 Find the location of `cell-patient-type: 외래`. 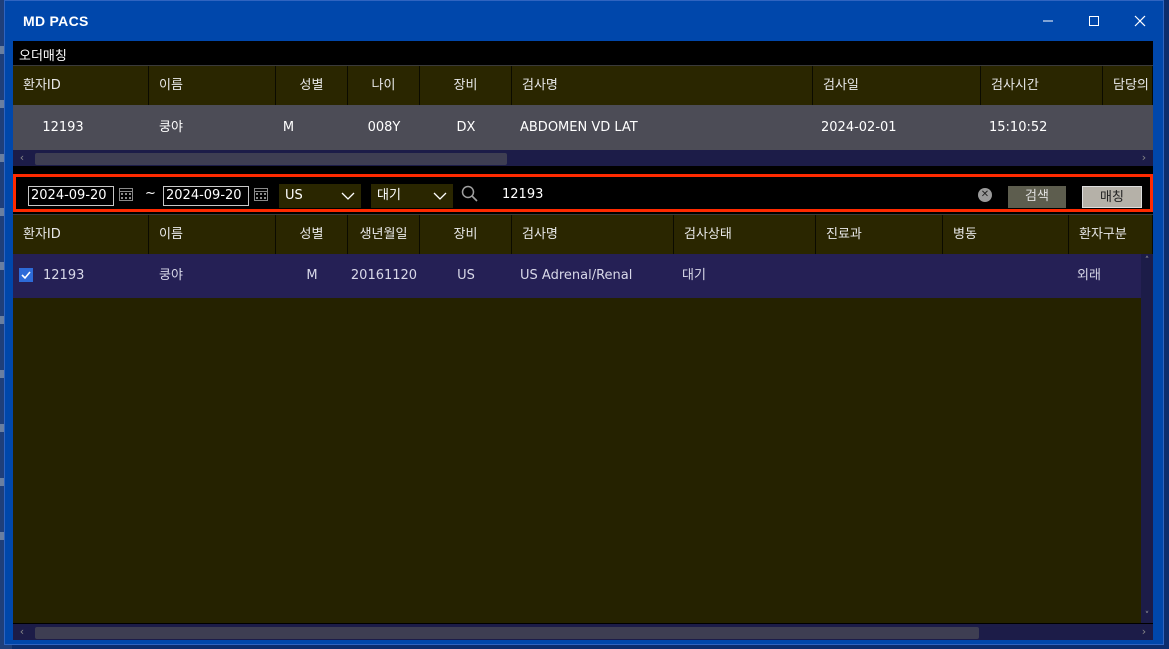

cell-patient-type: 외래 is located at coordinates (1089, 275).